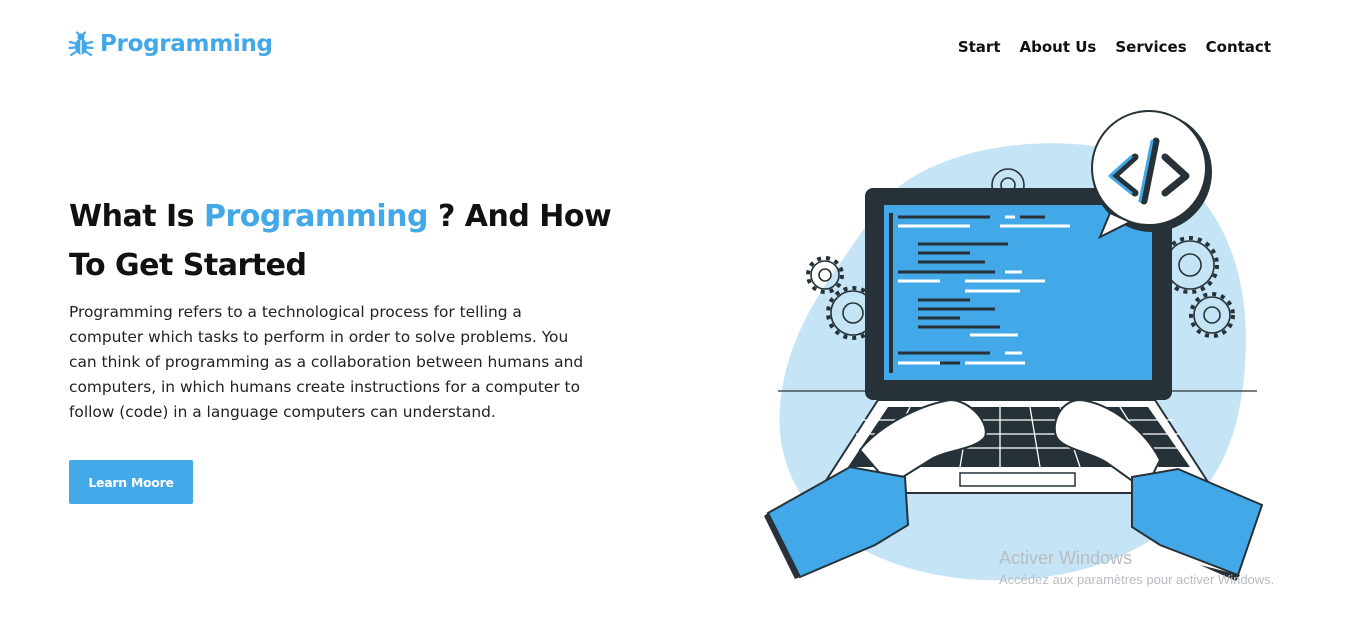 The image size is (1346, 619). Describe the element at coordinates (1058, 47) in the screenshot. I see `nav-link-about-us: About Us` at that location.